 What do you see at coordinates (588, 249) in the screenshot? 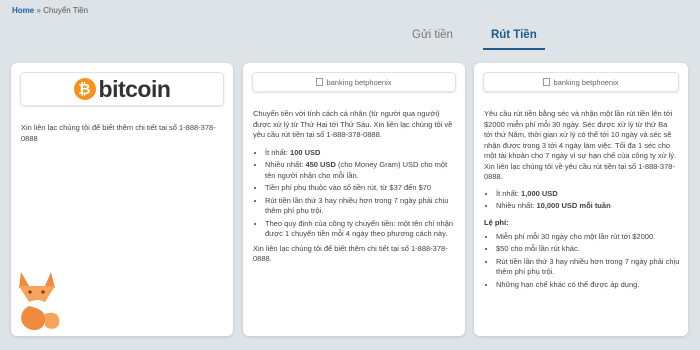
I see `list-item: $50 cho mỗi lần rút khác.` at bounding box center [588, 249].